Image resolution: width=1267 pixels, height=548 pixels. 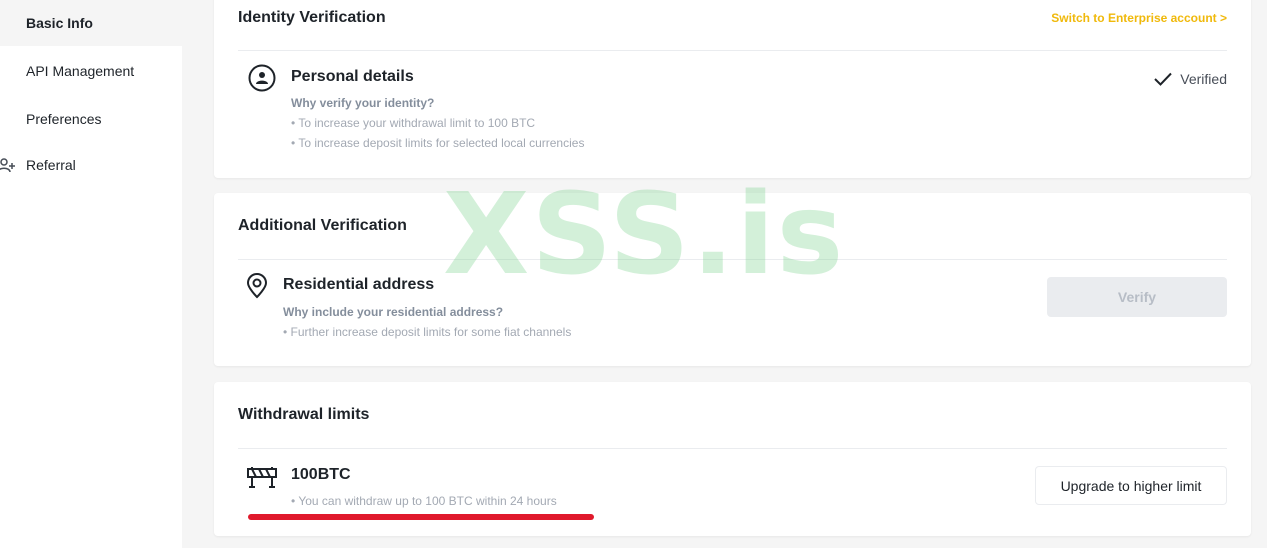 I want to click on verified-label: Verified, so click(x=1203, y=79).